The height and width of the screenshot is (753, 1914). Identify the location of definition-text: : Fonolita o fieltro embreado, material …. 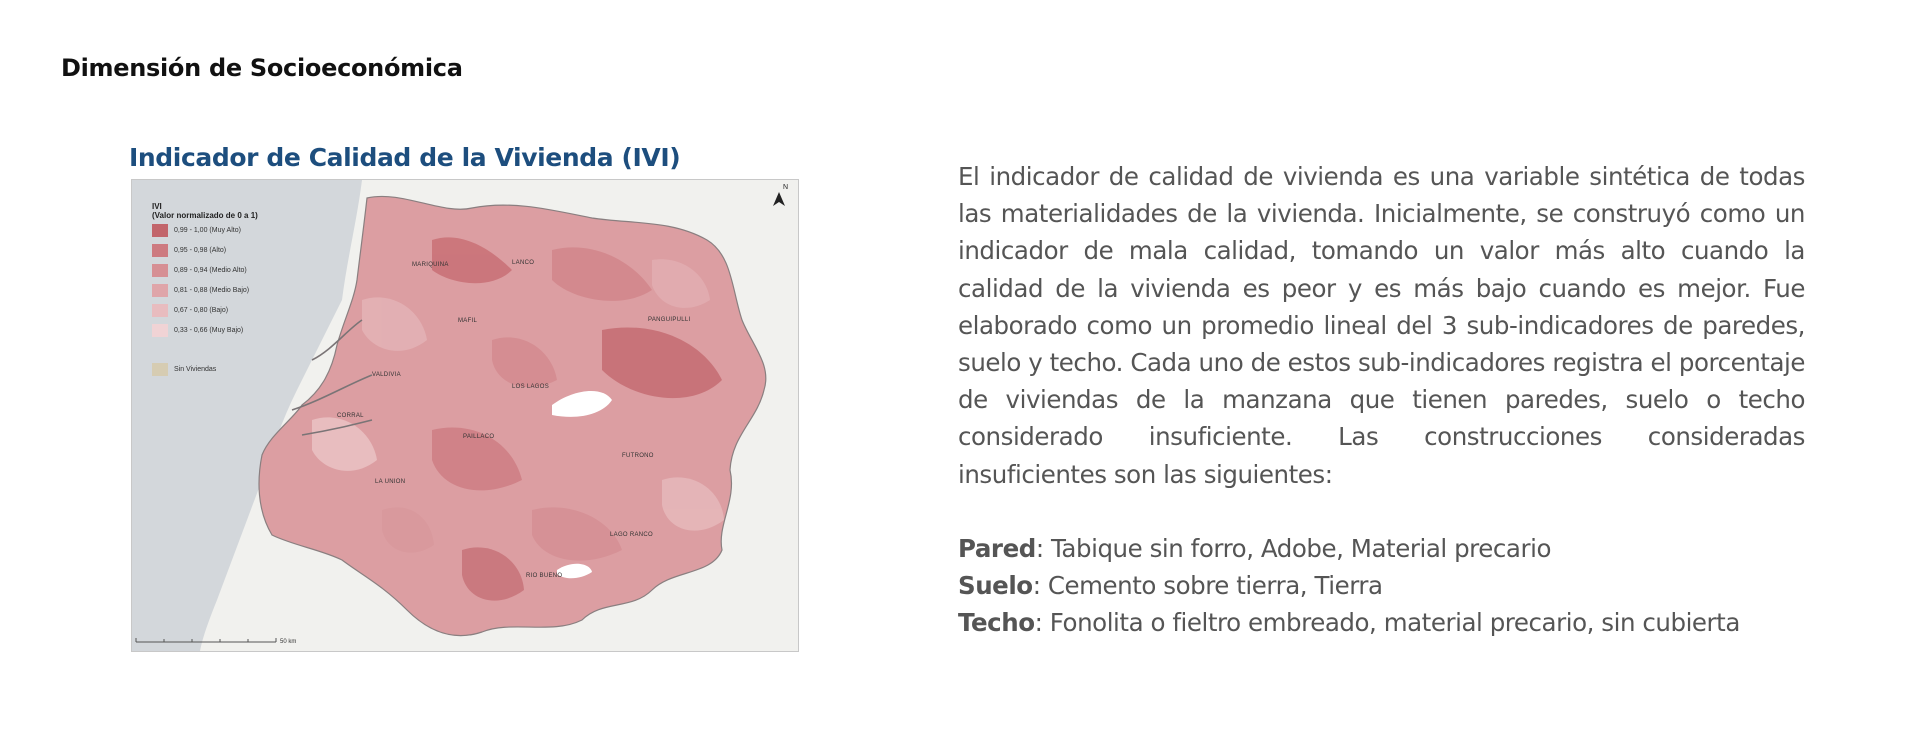
(1387, 623).